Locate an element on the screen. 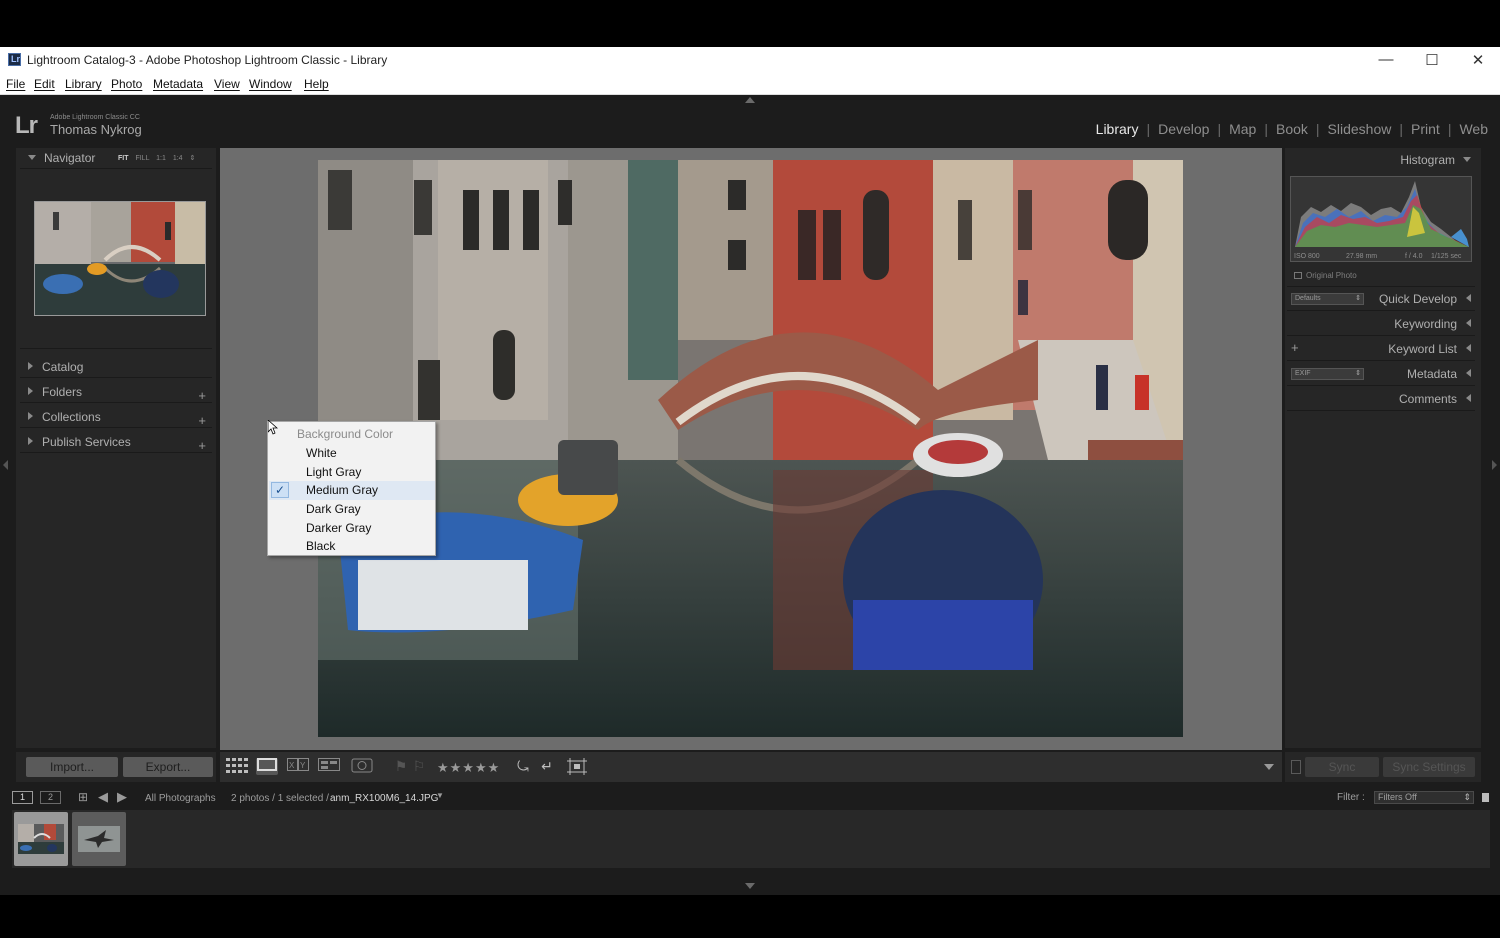  filter-select: Filters Off ⇕ is located at coordinates (1424, 797).